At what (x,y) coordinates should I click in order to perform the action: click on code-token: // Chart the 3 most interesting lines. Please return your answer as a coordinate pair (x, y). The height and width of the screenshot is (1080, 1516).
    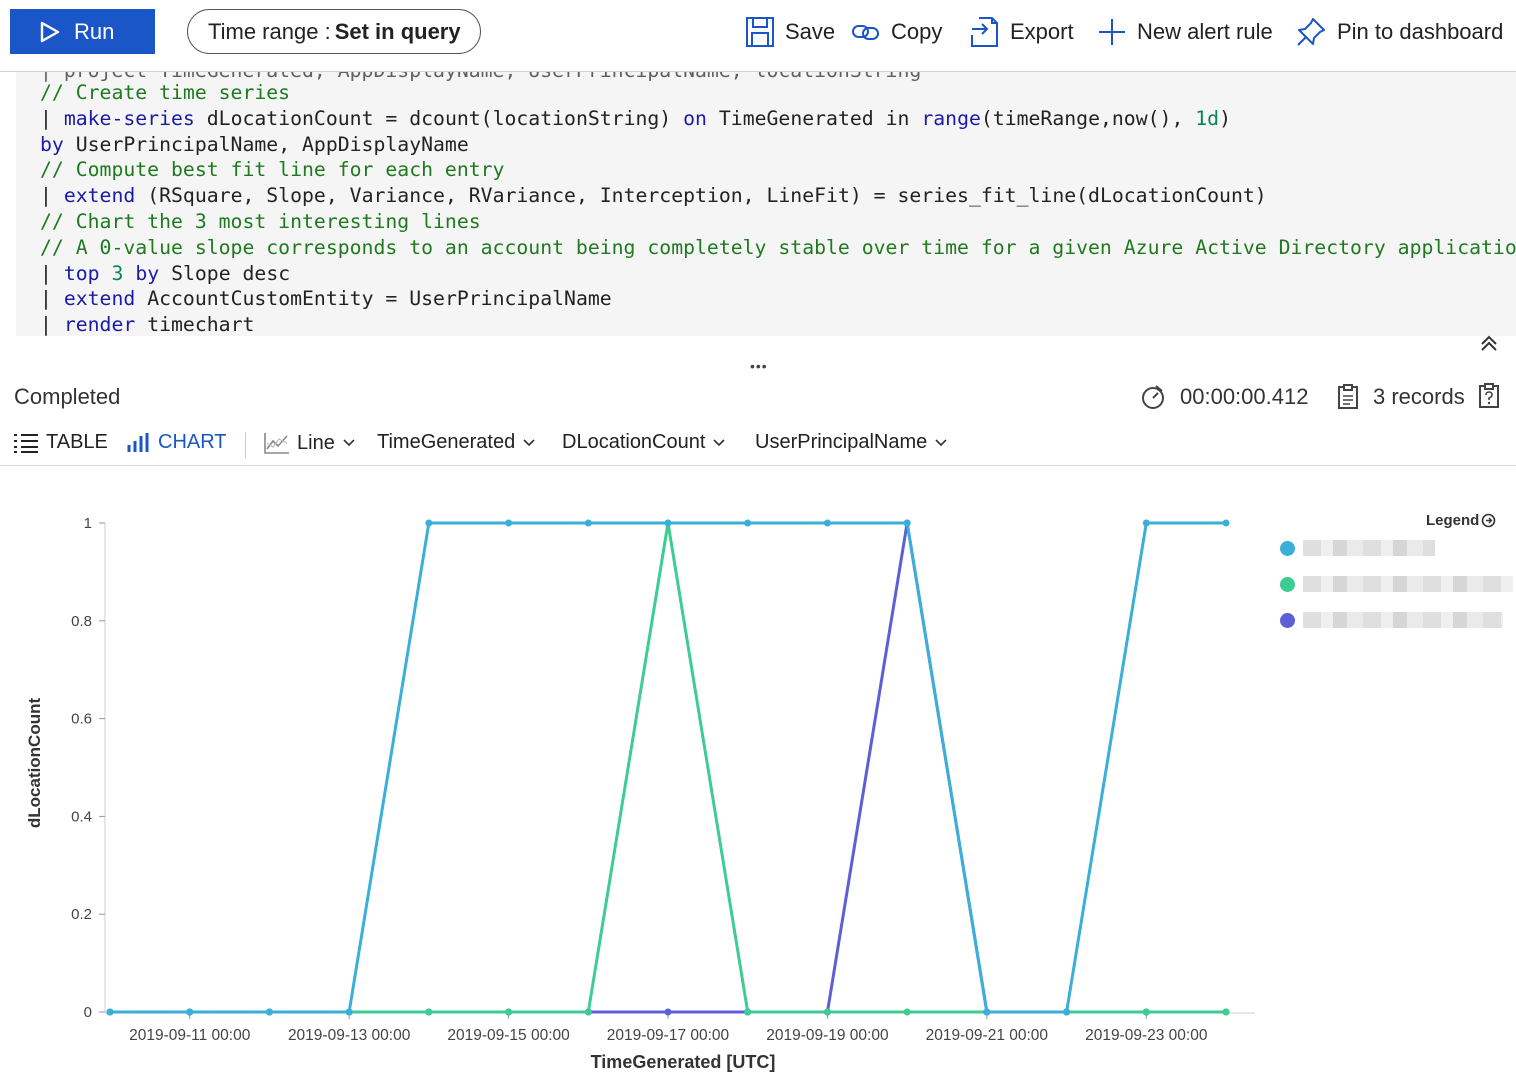
    Looking at the image, I should click on (260, 221).